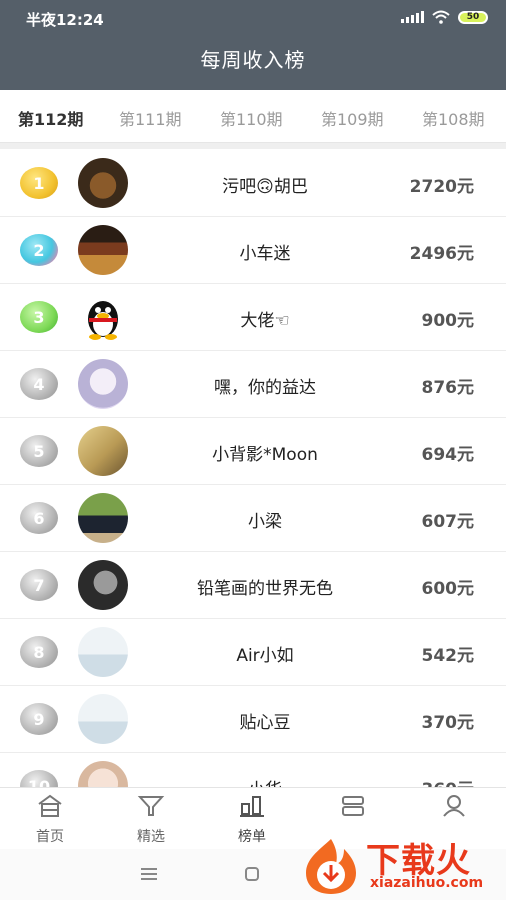 The height and width of the screenshot is (900, 506). I want to click on user-name: 嘿，你的益达, so click(265, 388).